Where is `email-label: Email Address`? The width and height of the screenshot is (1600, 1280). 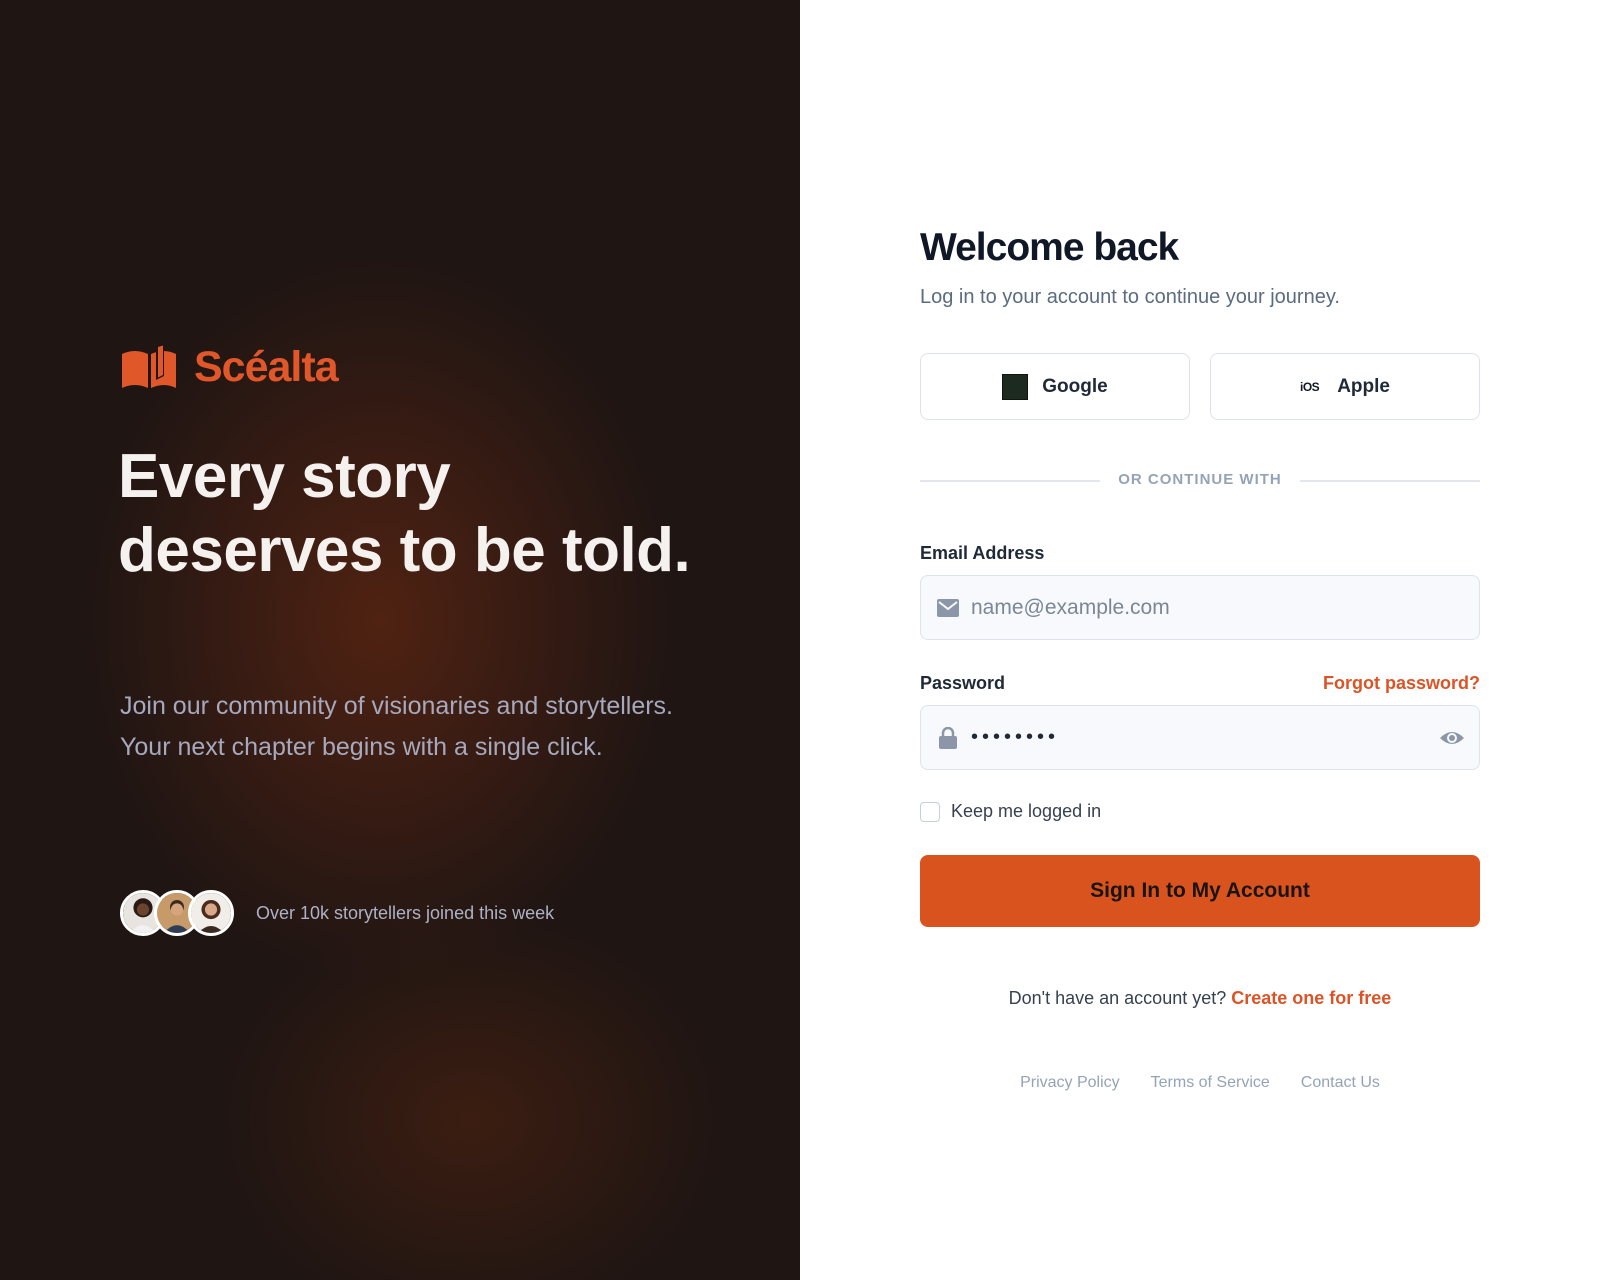 email-label: Email Address is located at coordinates (982, 553).